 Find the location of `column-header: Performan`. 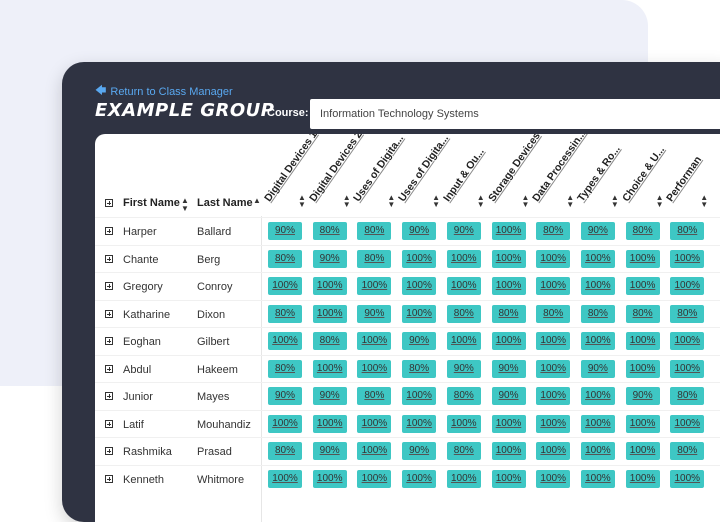

column-header: Performan is located at coordinates (684, 179).